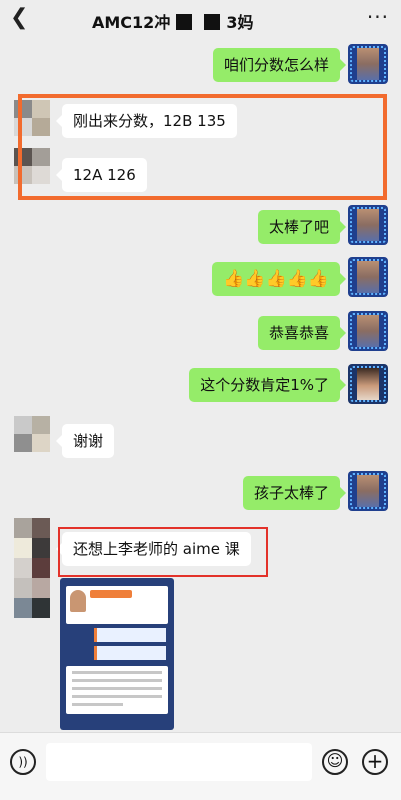 The height and width of the screenshot is (800, 401). I want to click on more-dots-icon: ···, so click(378, 17).